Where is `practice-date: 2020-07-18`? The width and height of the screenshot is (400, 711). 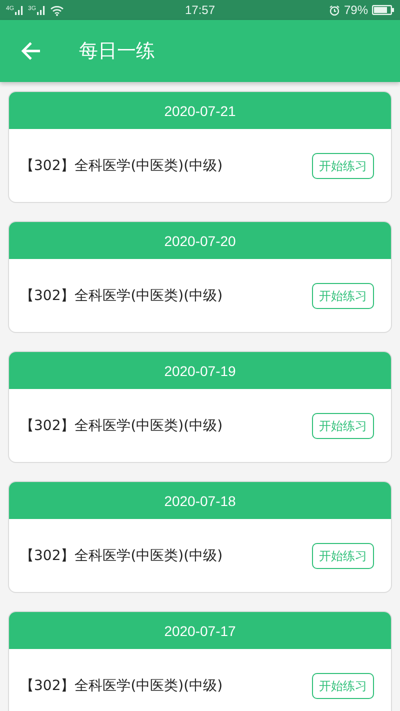
practice-date: 2020-07-18 is located at coordinates (200, 500).